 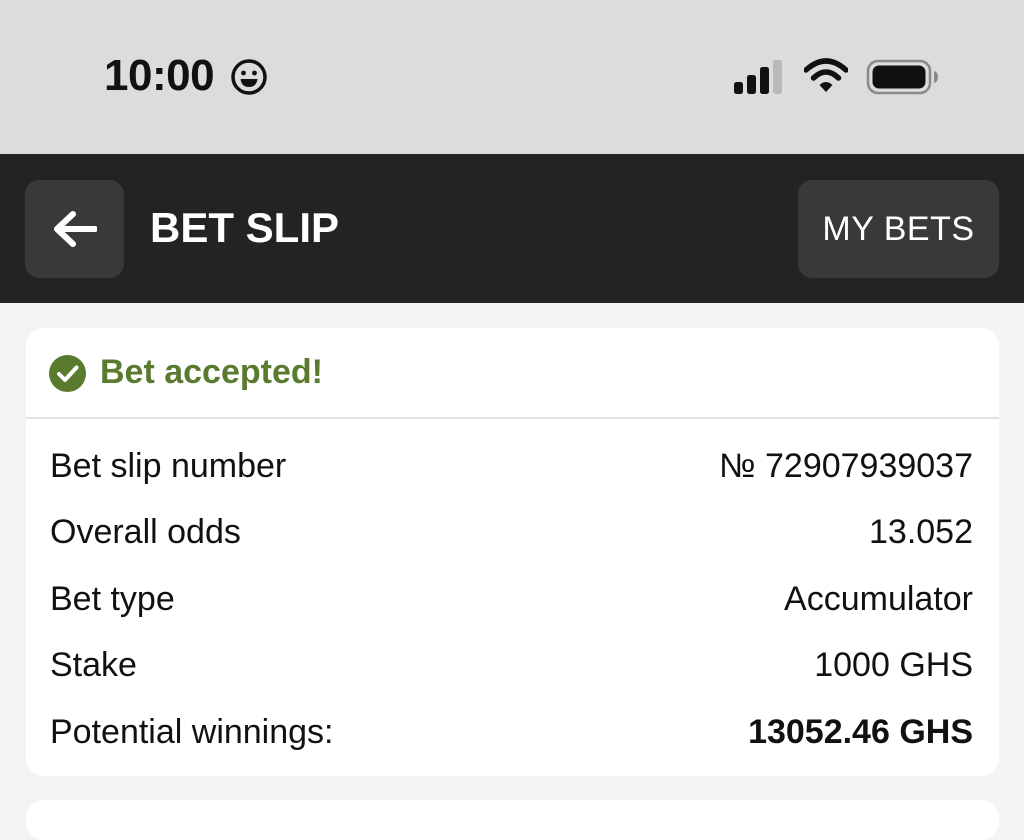 I want to click on potential-winnings-row: Potential winnings: 13052.46 GHS, so click(x=512, y=732).